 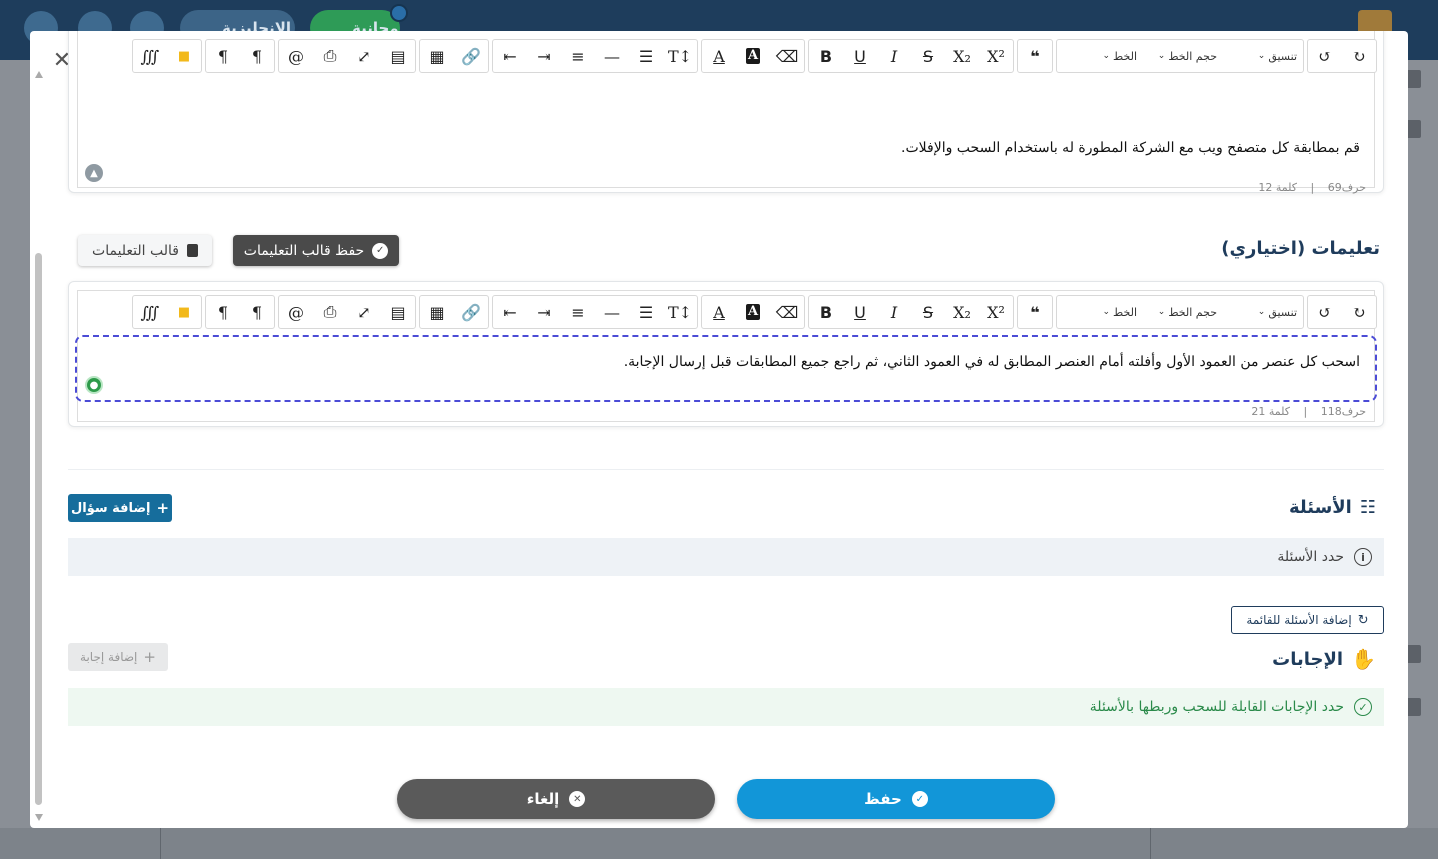 I want to click on scroll-thumb, so click(x=38, y=529).